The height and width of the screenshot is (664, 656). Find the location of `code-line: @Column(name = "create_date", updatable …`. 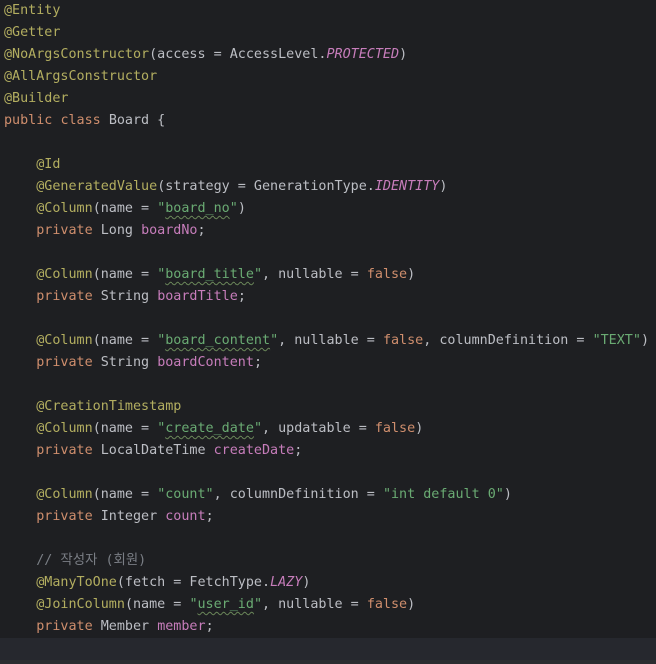

code-line: @Column(name = "create_date", updatable … is located at coordinates (213, 429).